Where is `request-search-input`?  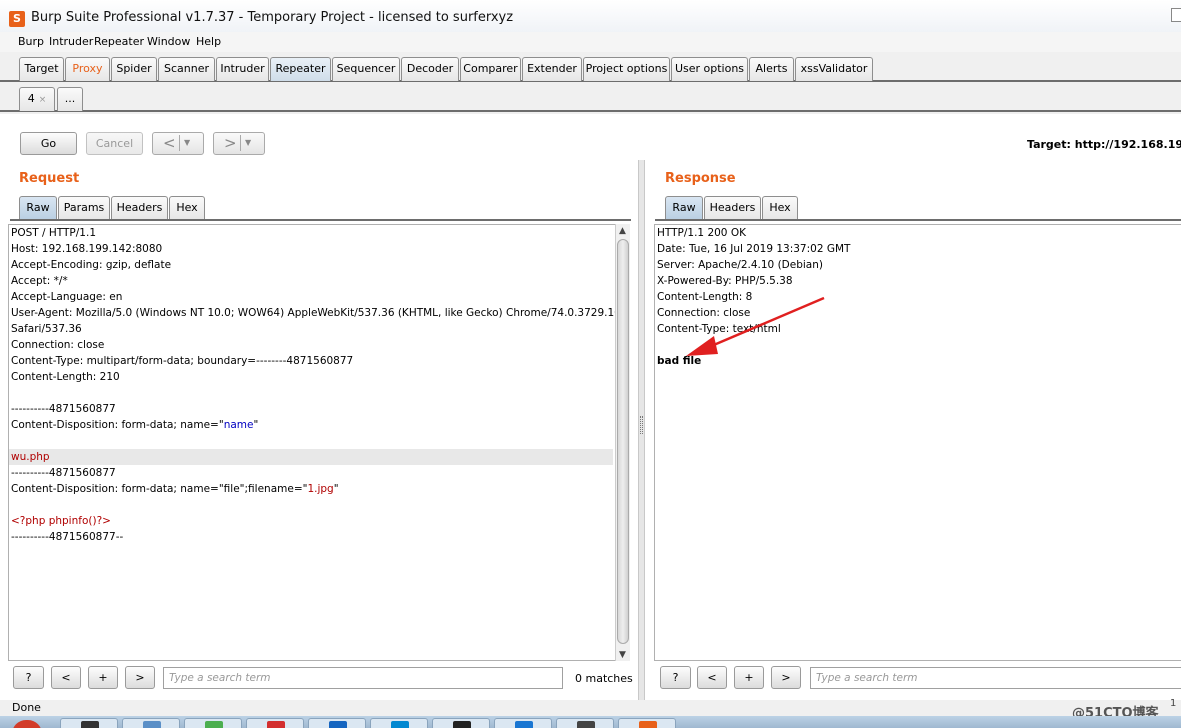 request-search-input is located at coordinates (363, 678).